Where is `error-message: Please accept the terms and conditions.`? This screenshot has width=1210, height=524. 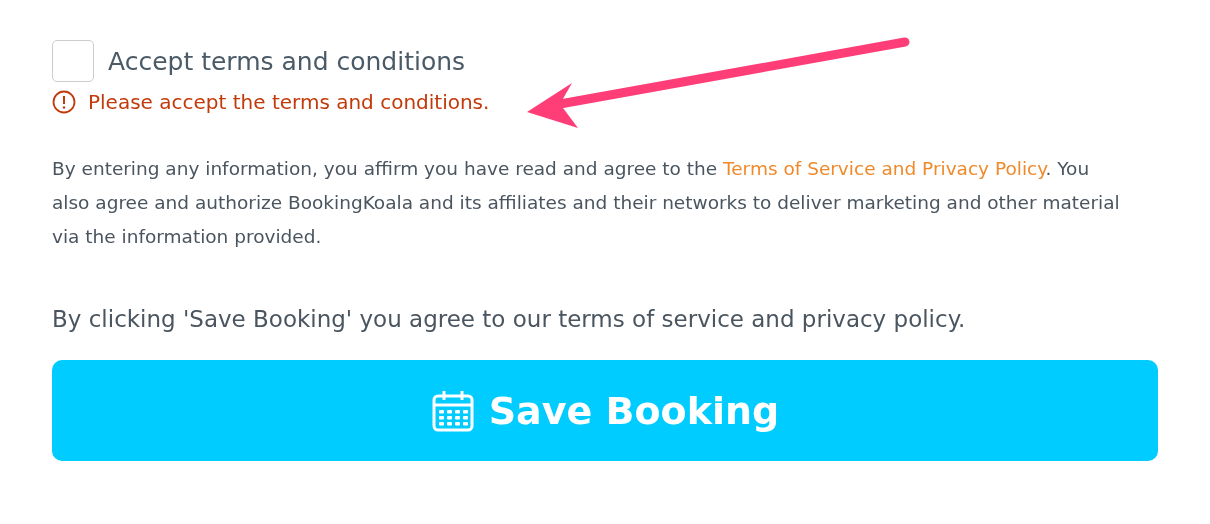 error-message: Please accept the terms and conditions. is located at coordinates (289, 102).